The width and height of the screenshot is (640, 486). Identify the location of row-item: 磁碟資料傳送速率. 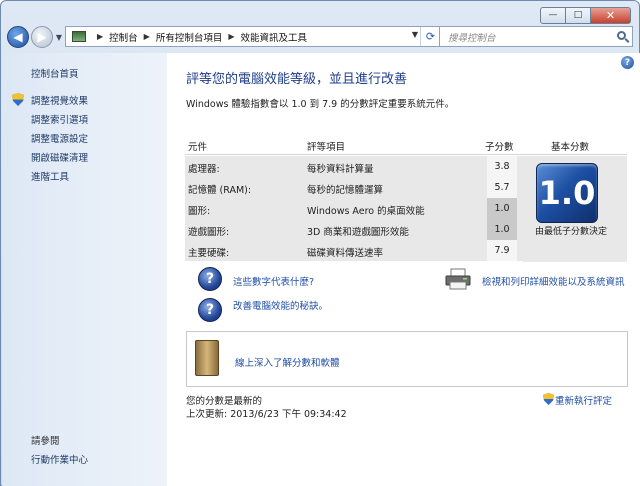
(345, 253).